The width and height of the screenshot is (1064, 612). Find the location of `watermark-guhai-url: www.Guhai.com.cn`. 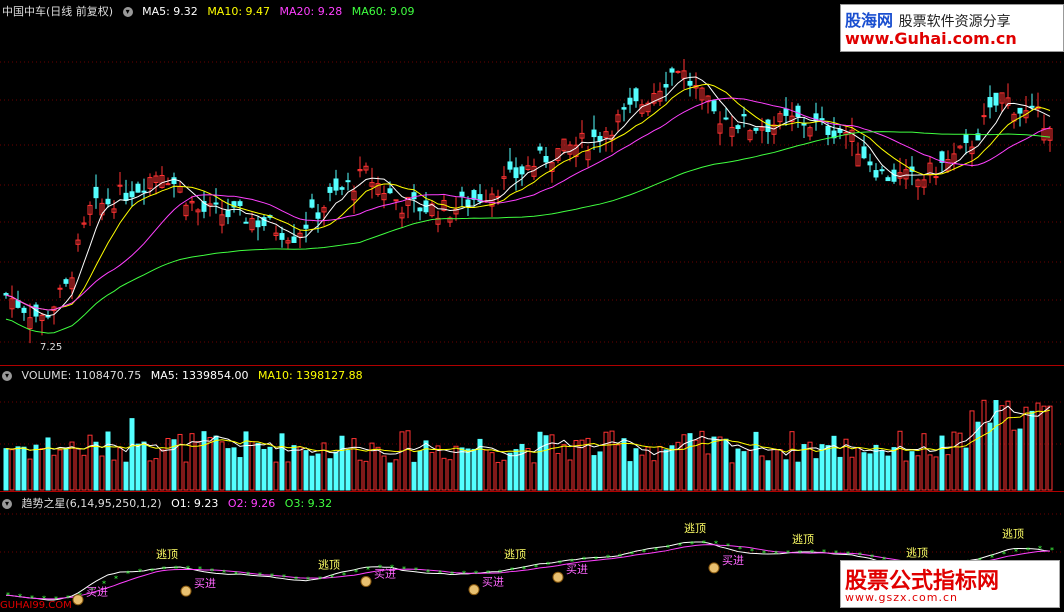

watermark-guhai-url: www.Guhai.com.cn is located at coordinates (931, 38).